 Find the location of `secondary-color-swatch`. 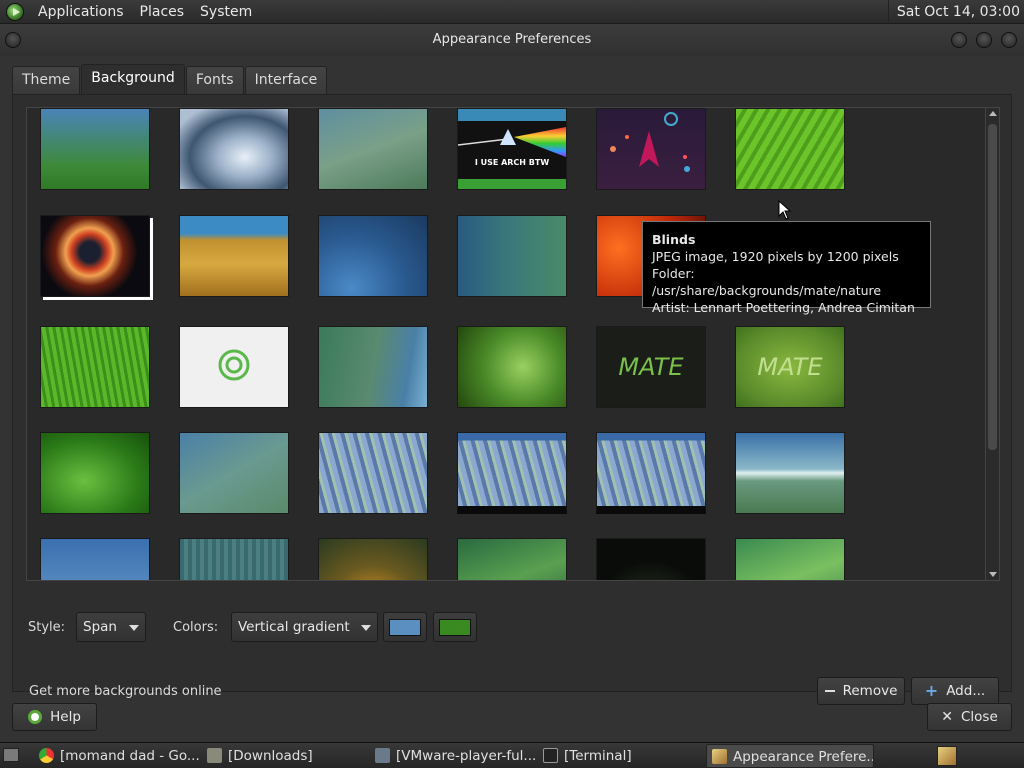

secondary-color-swatch is located at coordinates (455, 627).